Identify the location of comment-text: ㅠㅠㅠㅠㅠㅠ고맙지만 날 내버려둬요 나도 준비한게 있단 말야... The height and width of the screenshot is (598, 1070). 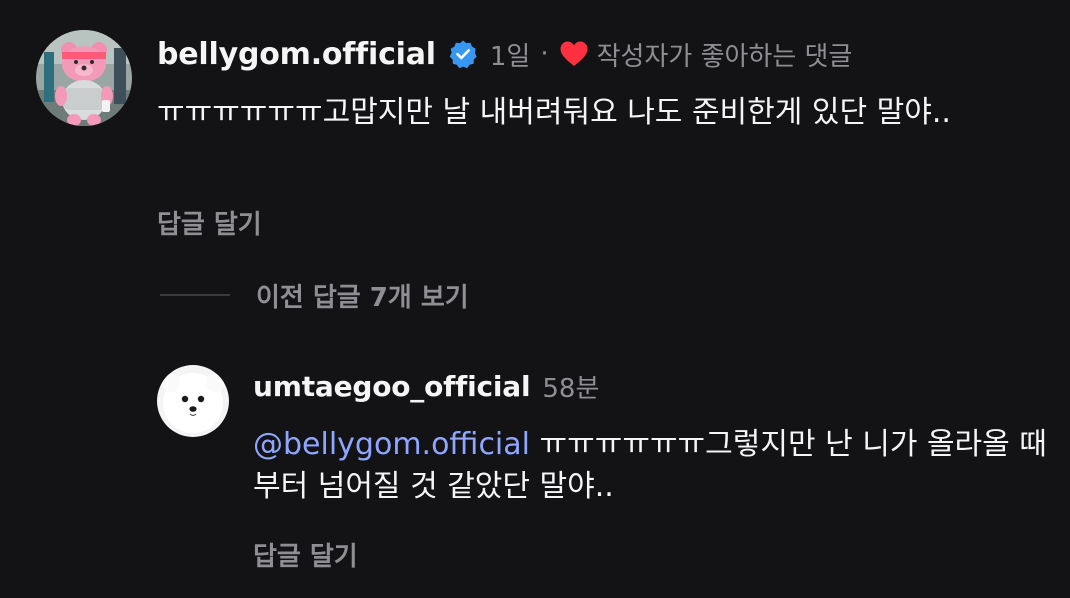
(554, 112).